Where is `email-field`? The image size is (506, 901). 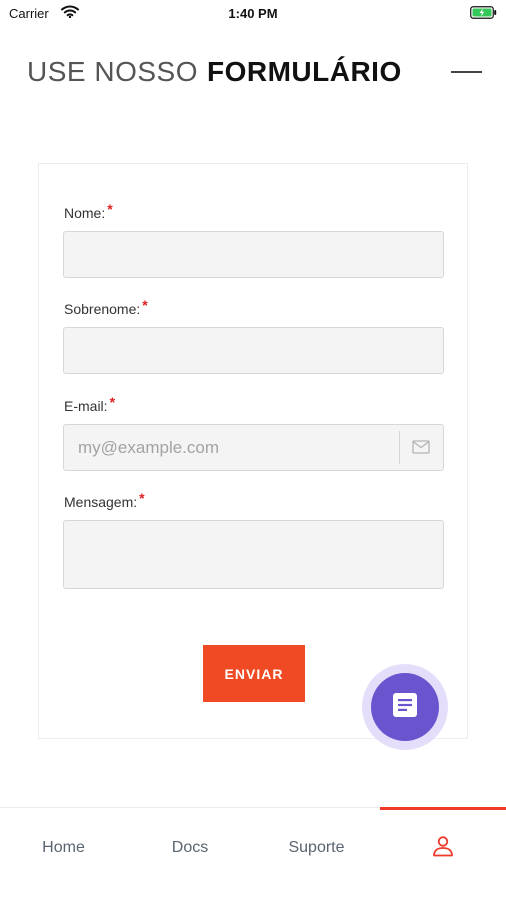 email-field is located at coordinates (253, 447).